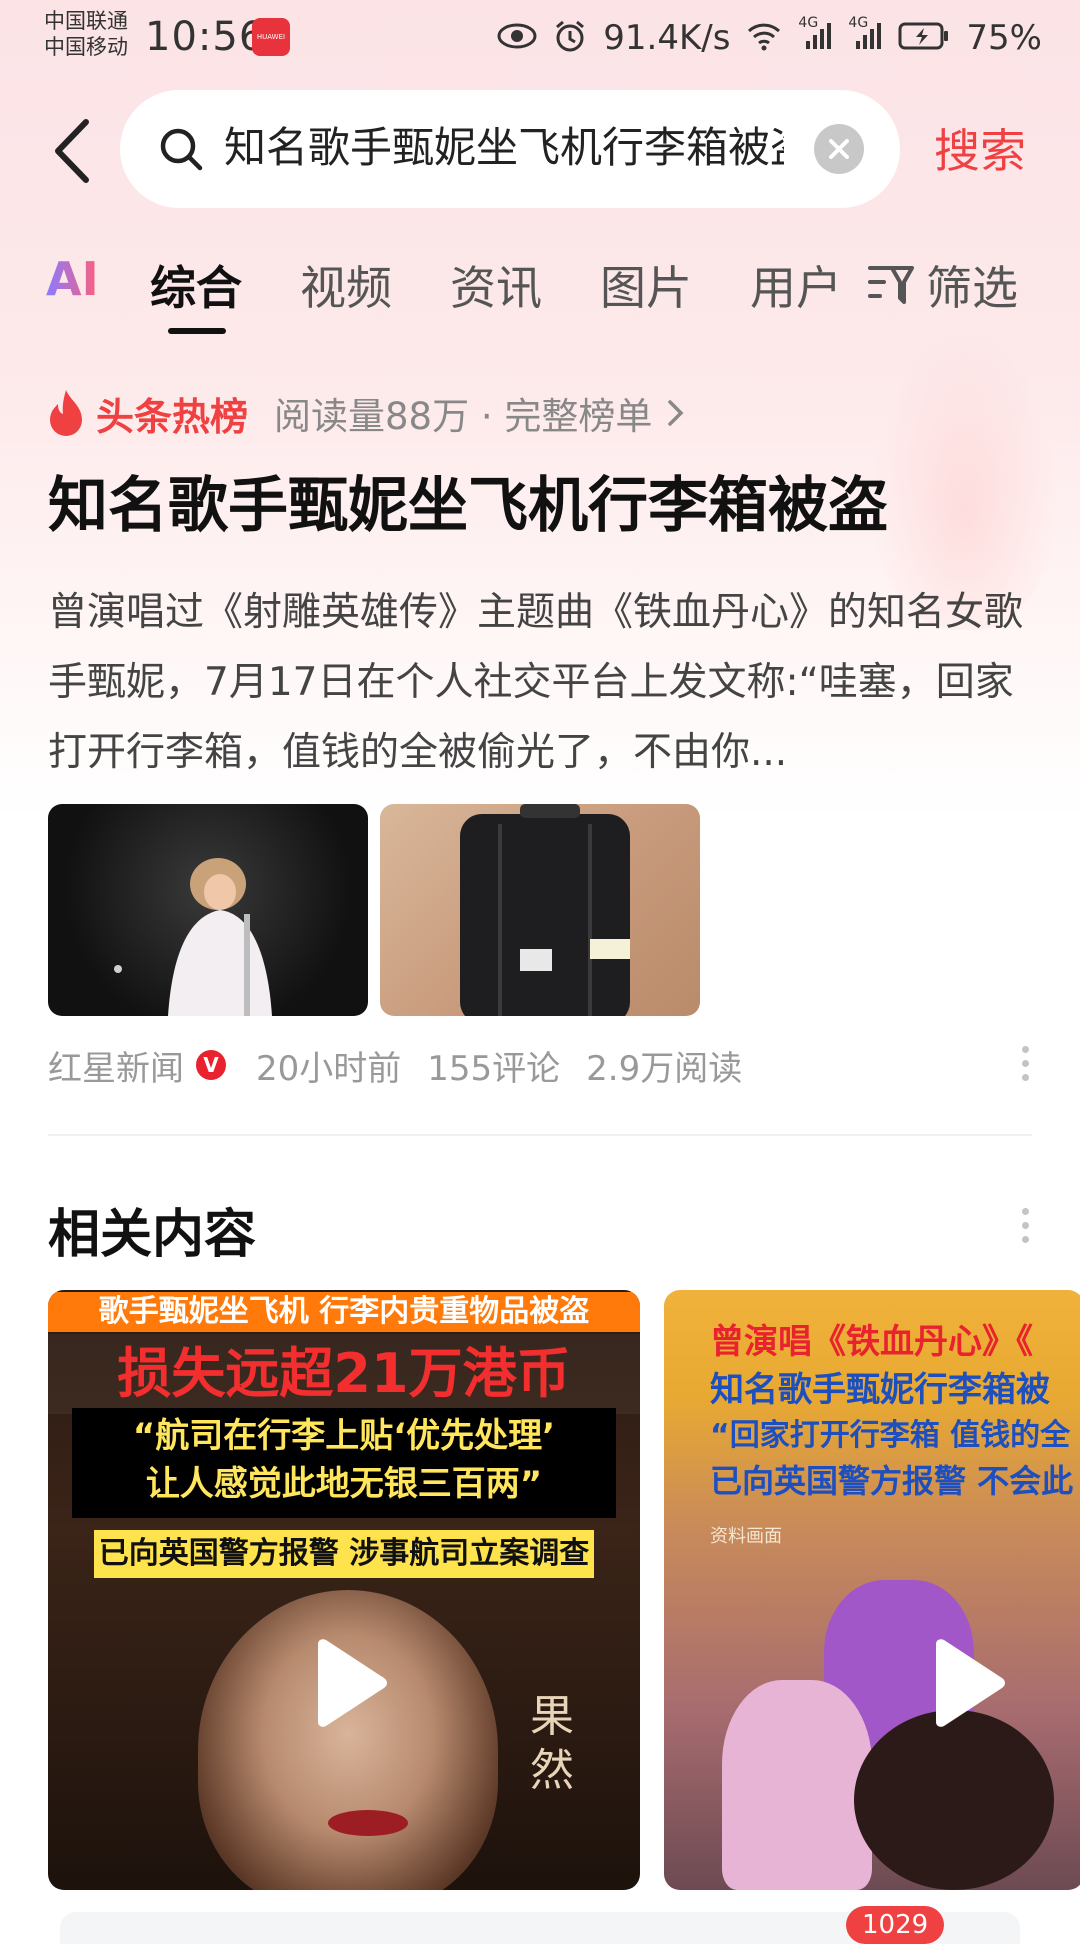  I want to click on video-2-archive-label: 资料画面, so click(746, 1536).